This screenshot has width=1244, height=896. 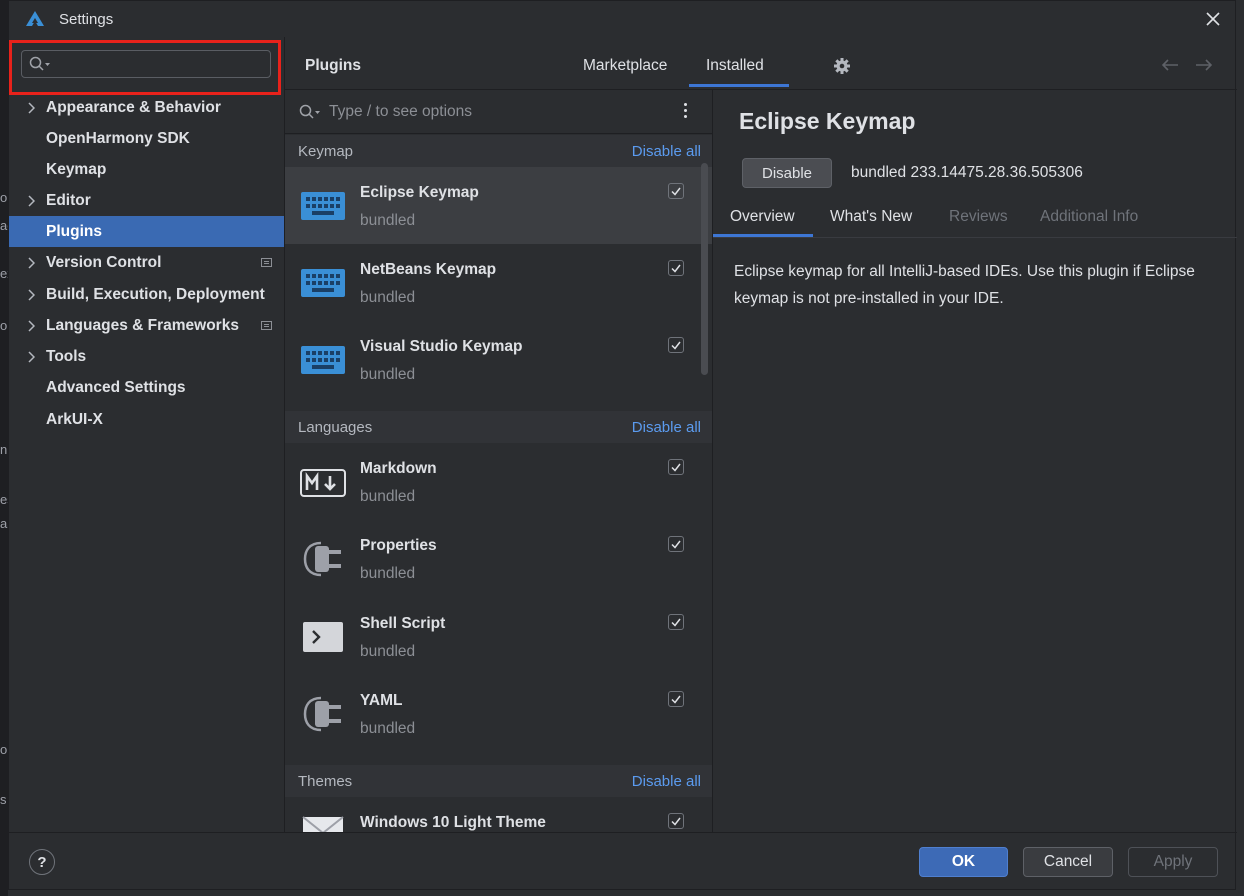 What do you see at coordinates (326, 151) in the screenshot?
I see `group-name: Keymap` at bounding box center [326, 151].